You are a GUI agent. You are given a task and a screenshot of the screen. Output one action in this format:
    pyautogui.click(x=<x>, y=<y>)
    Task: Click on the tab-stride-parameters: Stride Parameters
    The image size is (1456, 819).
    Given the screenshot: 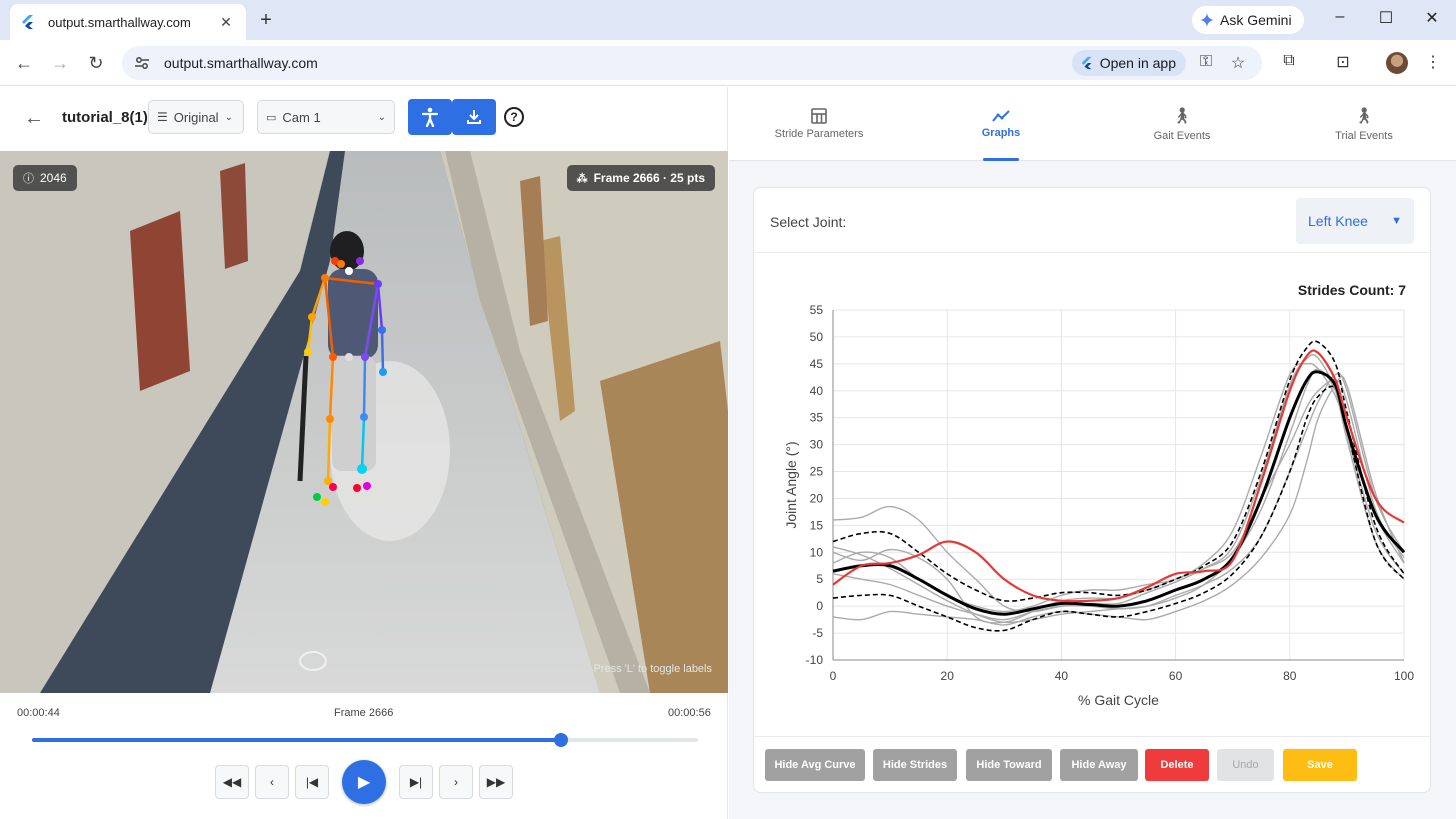 What is the action you would take?
    pyautogui.click(x=819, y=124)
    